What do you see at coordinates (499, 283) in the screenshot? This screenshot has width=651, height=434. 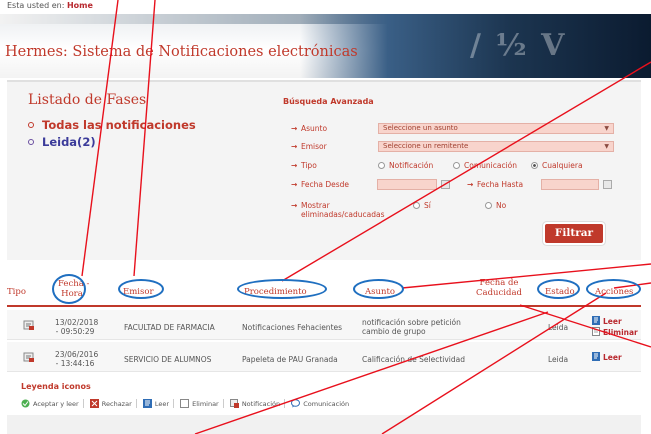 I see `col-caducidad-line1: Fecha de` at bounding box center [499, 283].